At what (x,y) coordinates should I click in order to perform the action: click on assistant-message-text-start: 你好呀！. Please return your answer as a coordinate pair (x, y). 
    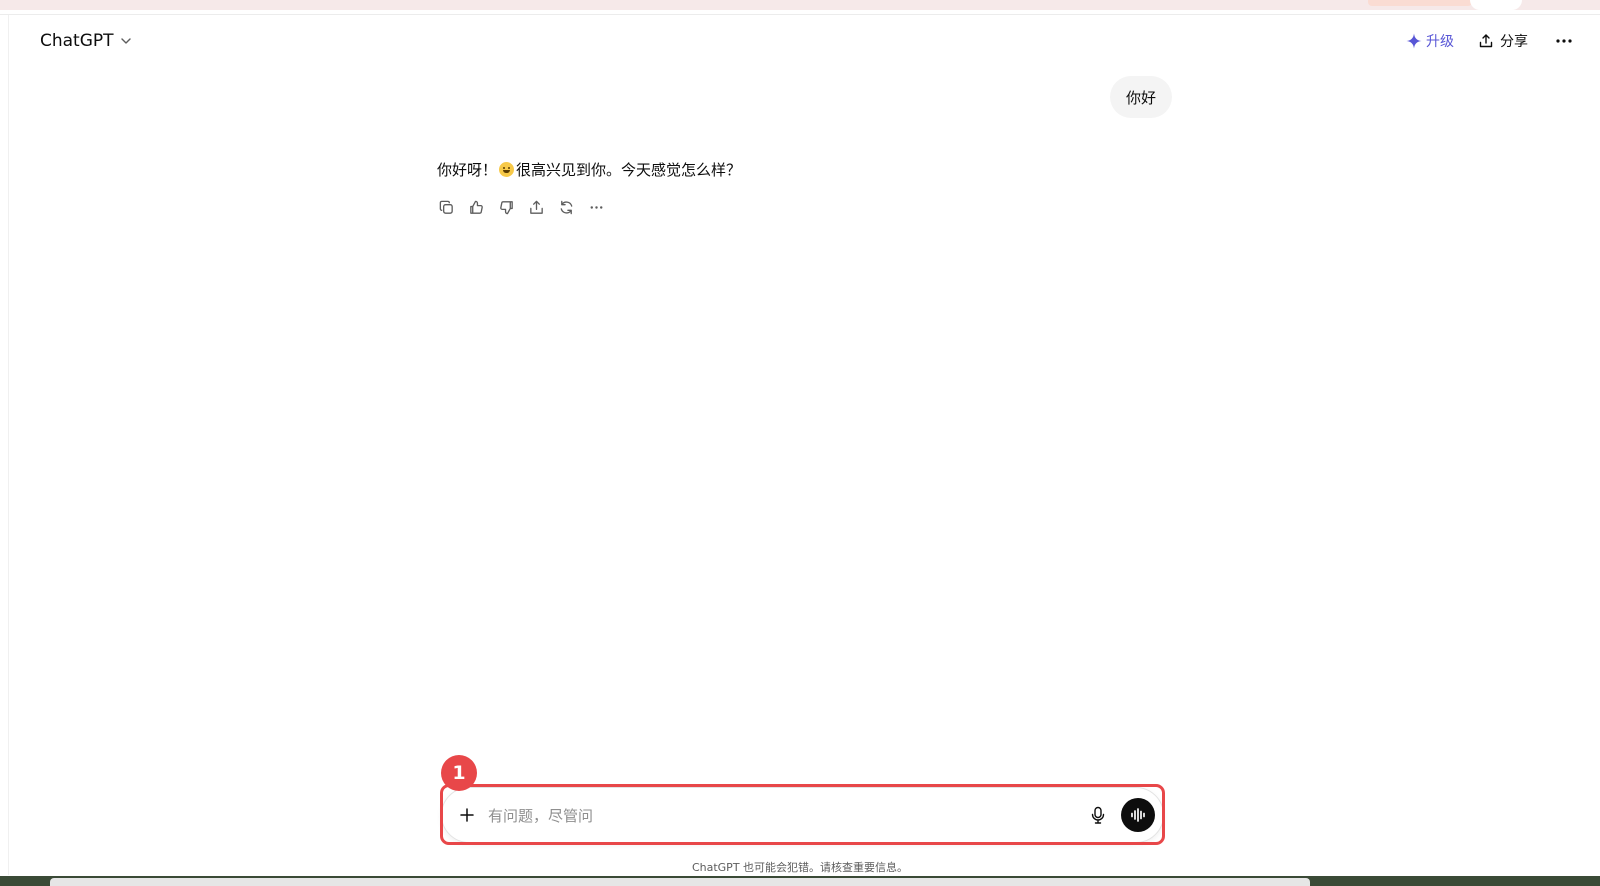
    Looking at the image, I should click on (467, 170).